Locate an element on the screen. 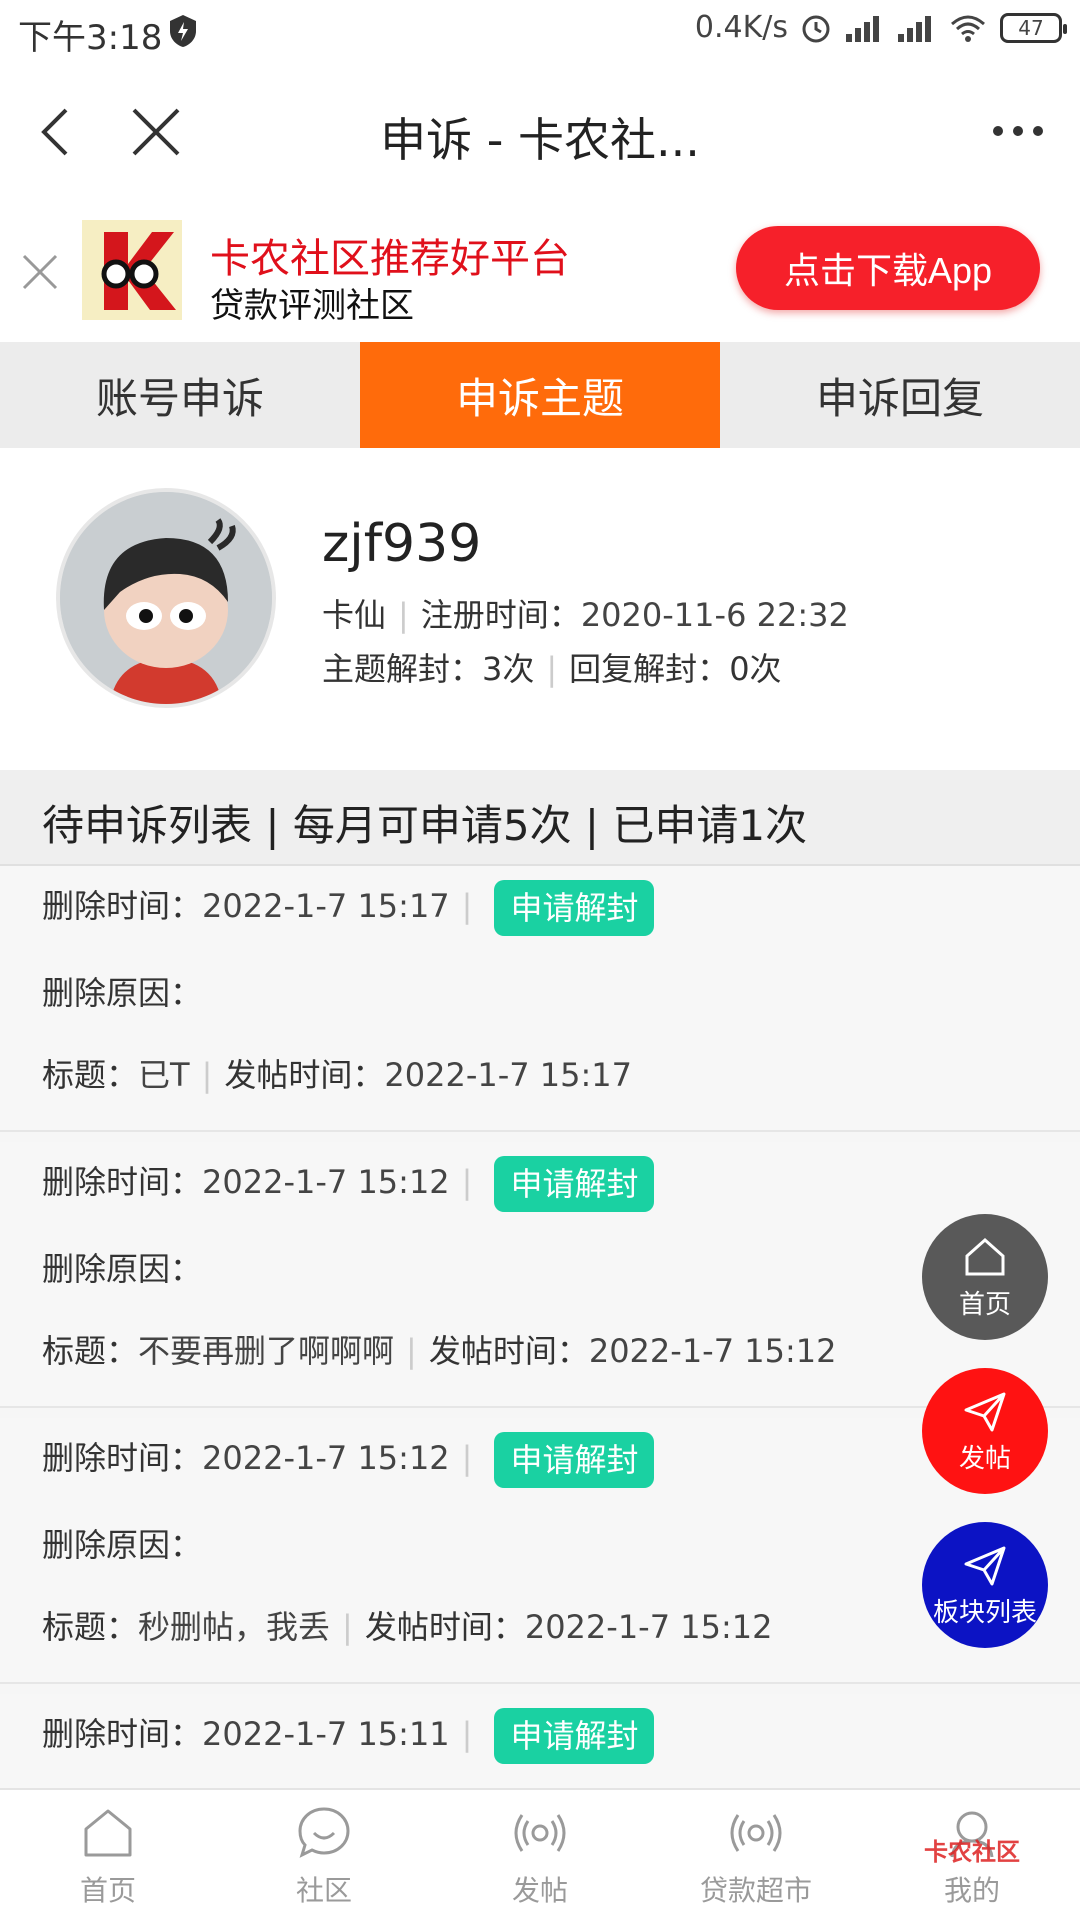  avatar is located at coordinates (166, 598).